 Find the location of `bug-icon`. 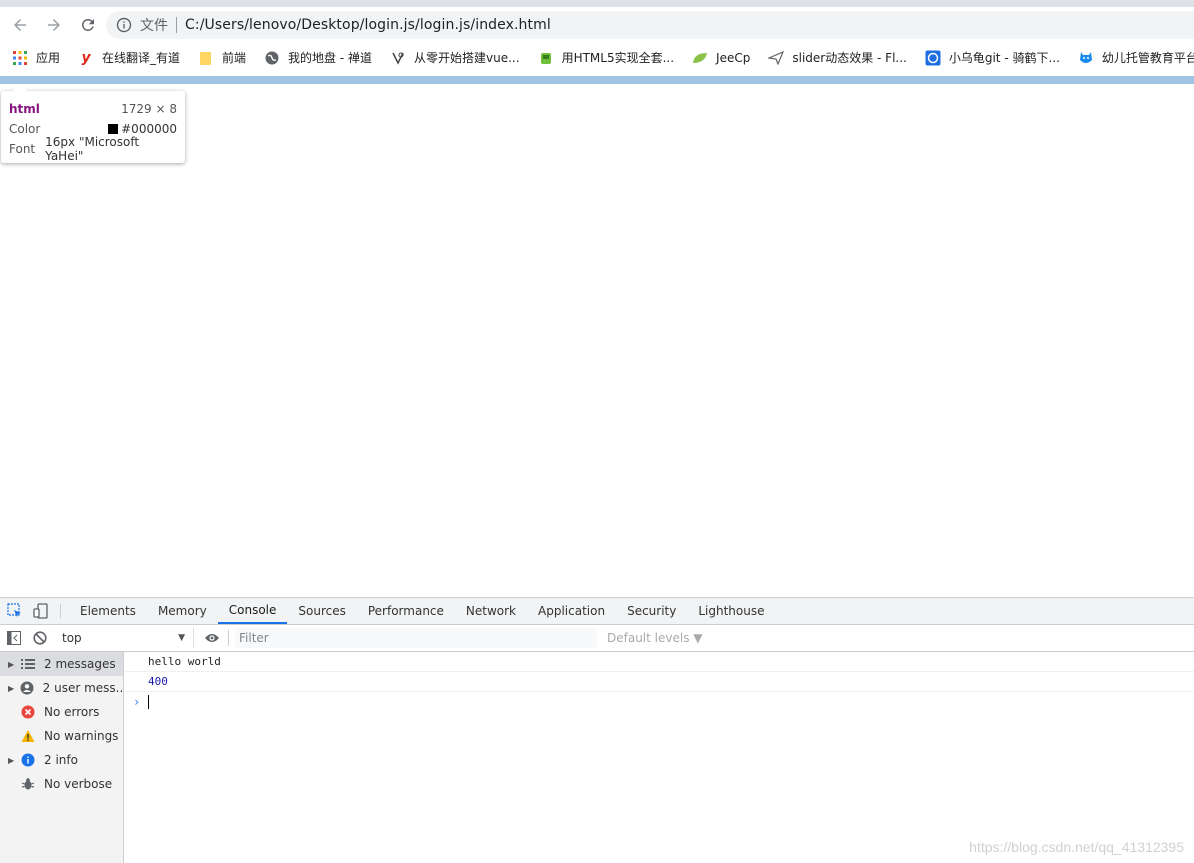

bug-icon is located at coordinates (28, 784).